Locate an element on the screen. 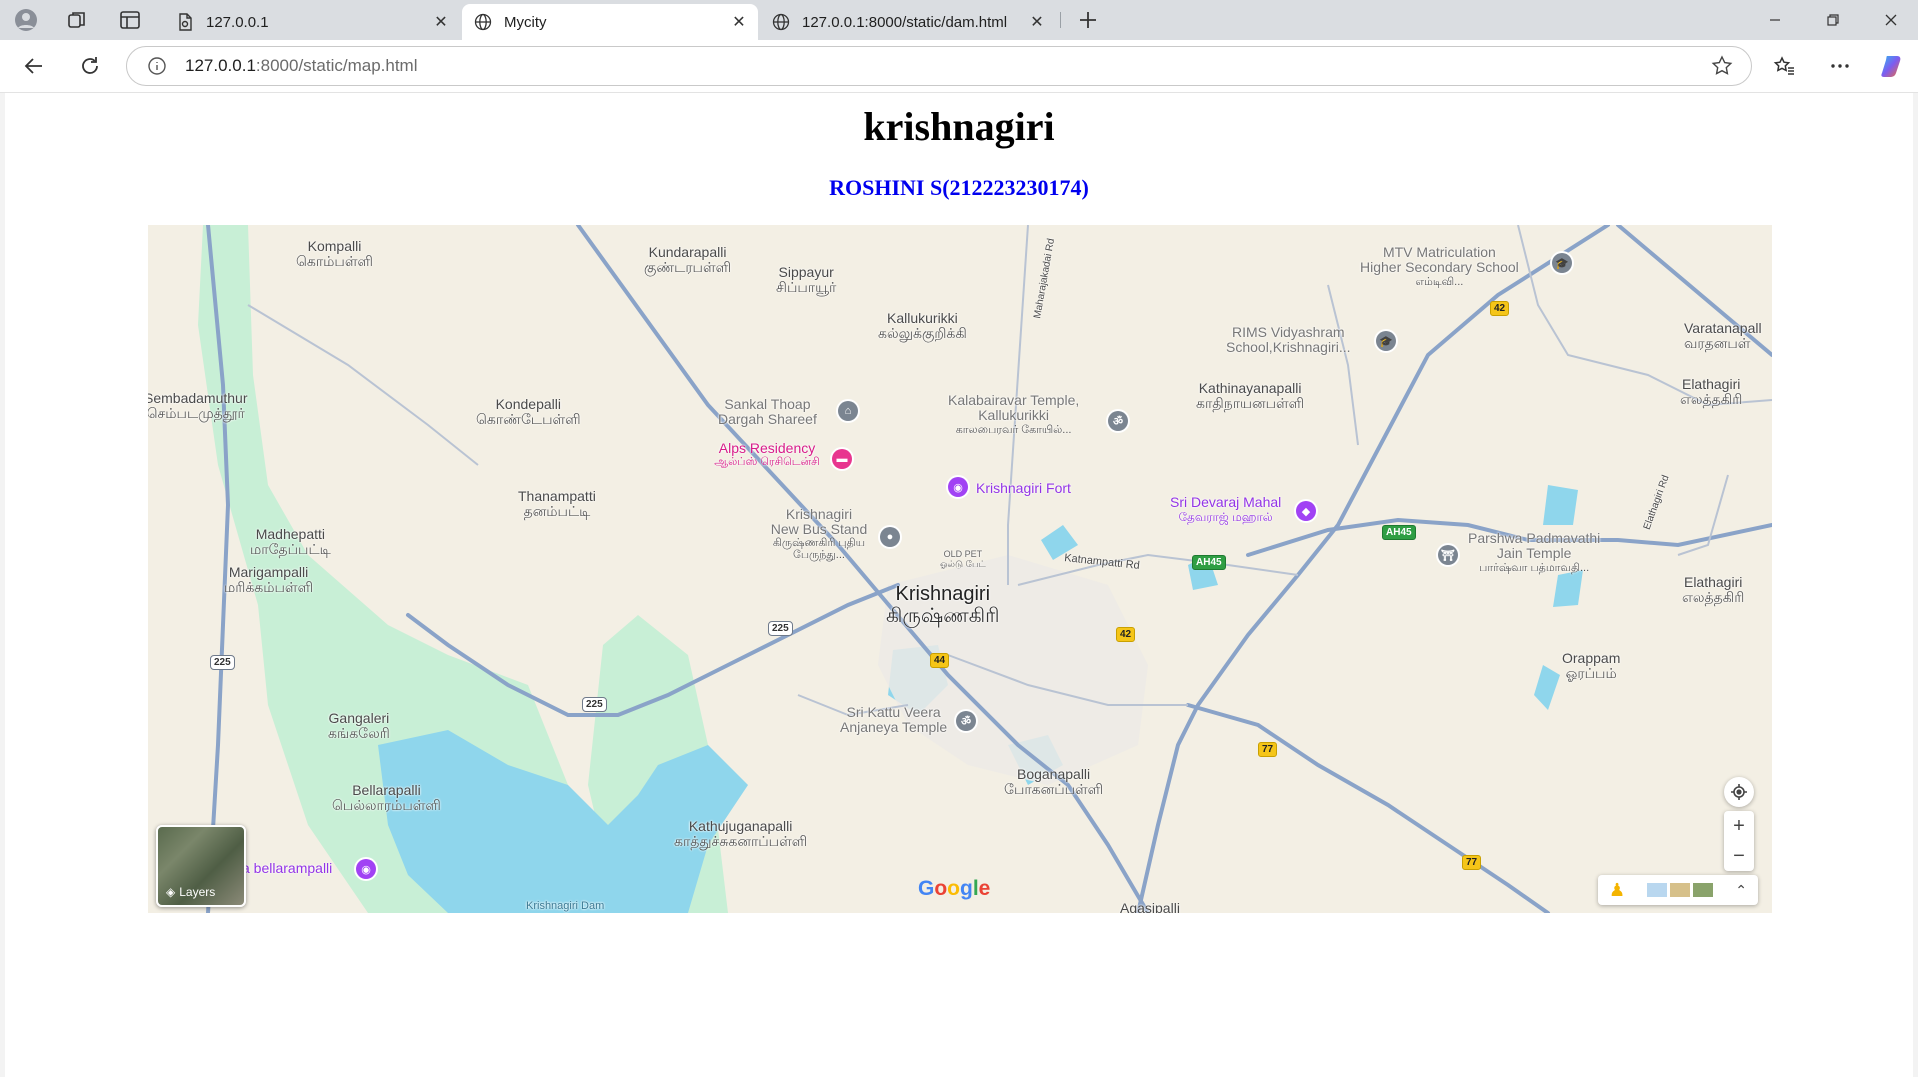 This screenshot has height=1077, width=1918. back-icon is located at coordinates (34, 66).